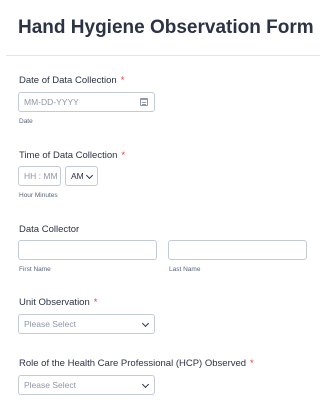  I want to click on unit-label: Unit Observation *, so click(58, 302).